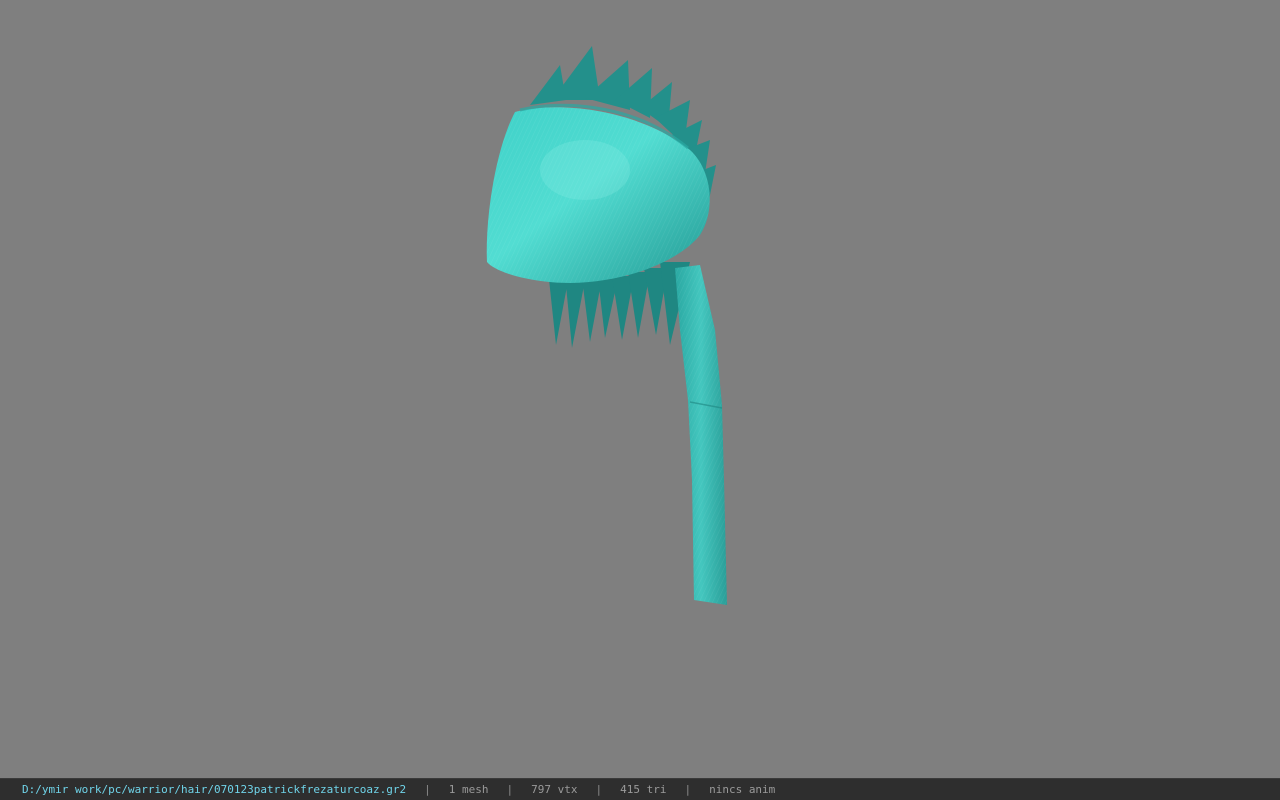 This screenshot has height=800, width=1280. What do you see at coordinates (606, 325) in the screenshot?
I see `hair-model-render` at bounding box center [606, 325].